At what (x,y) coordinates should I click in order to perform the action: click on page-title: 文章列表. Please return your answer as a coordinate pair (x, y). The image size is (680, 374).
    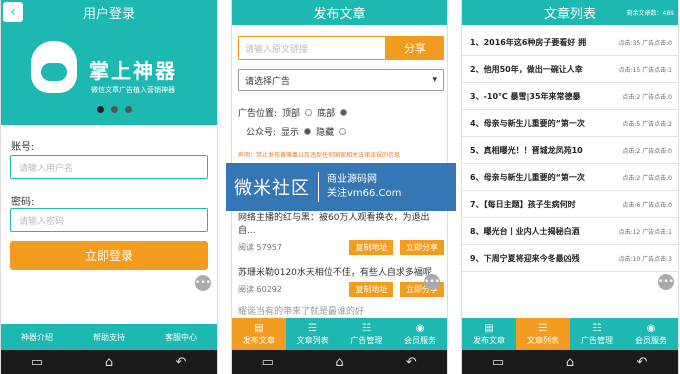
    Looking at the image, I should click on (569, 14).